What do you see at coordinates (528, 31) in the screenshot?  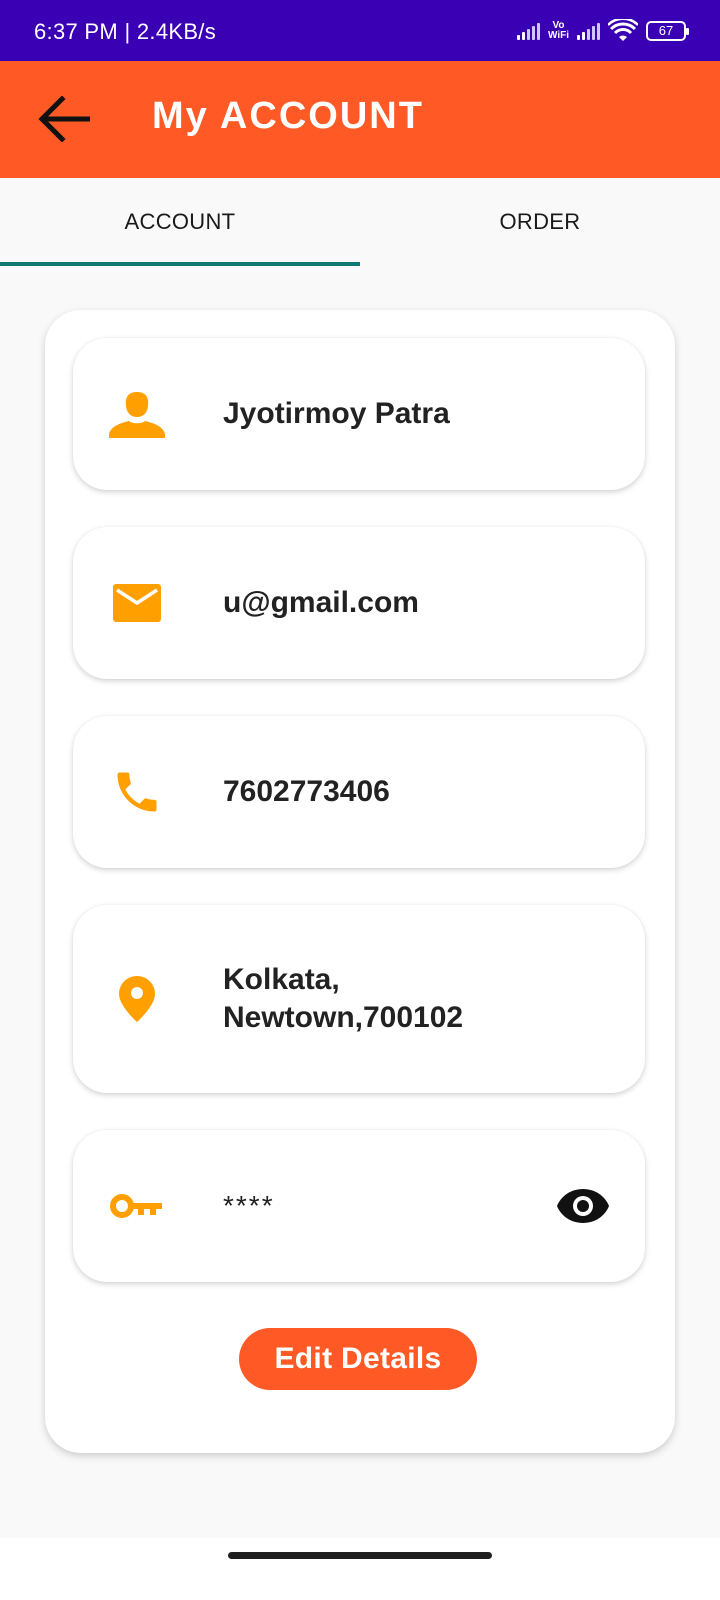 I see `signal-icon` at bounding box center [528, 31].